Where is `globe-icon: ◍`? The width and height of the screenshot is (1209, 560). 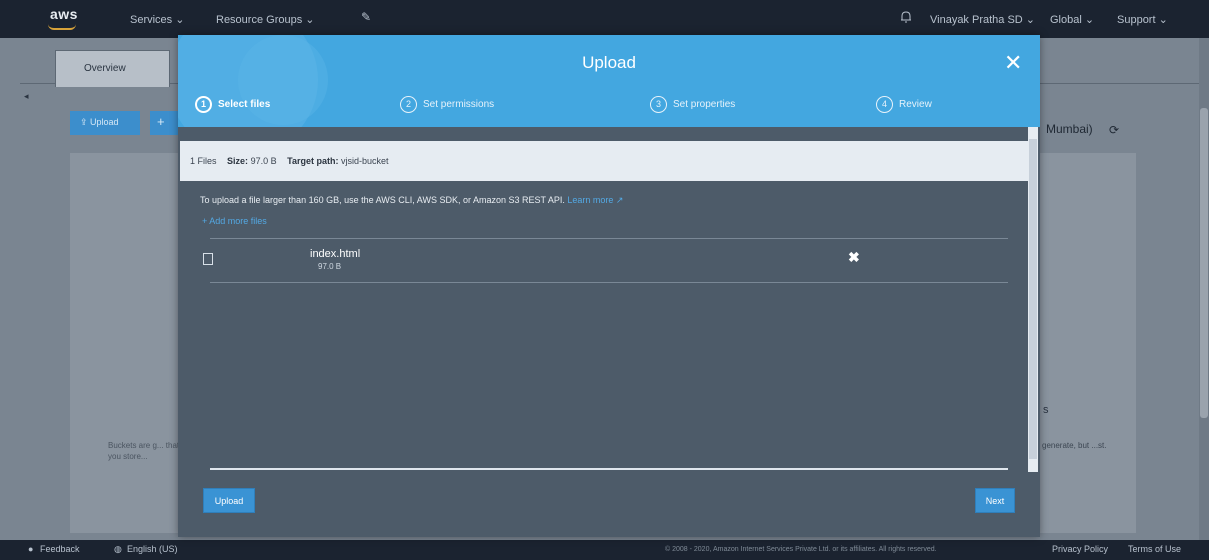 globe-icon: ◍ is located at coordinates (118, 549).